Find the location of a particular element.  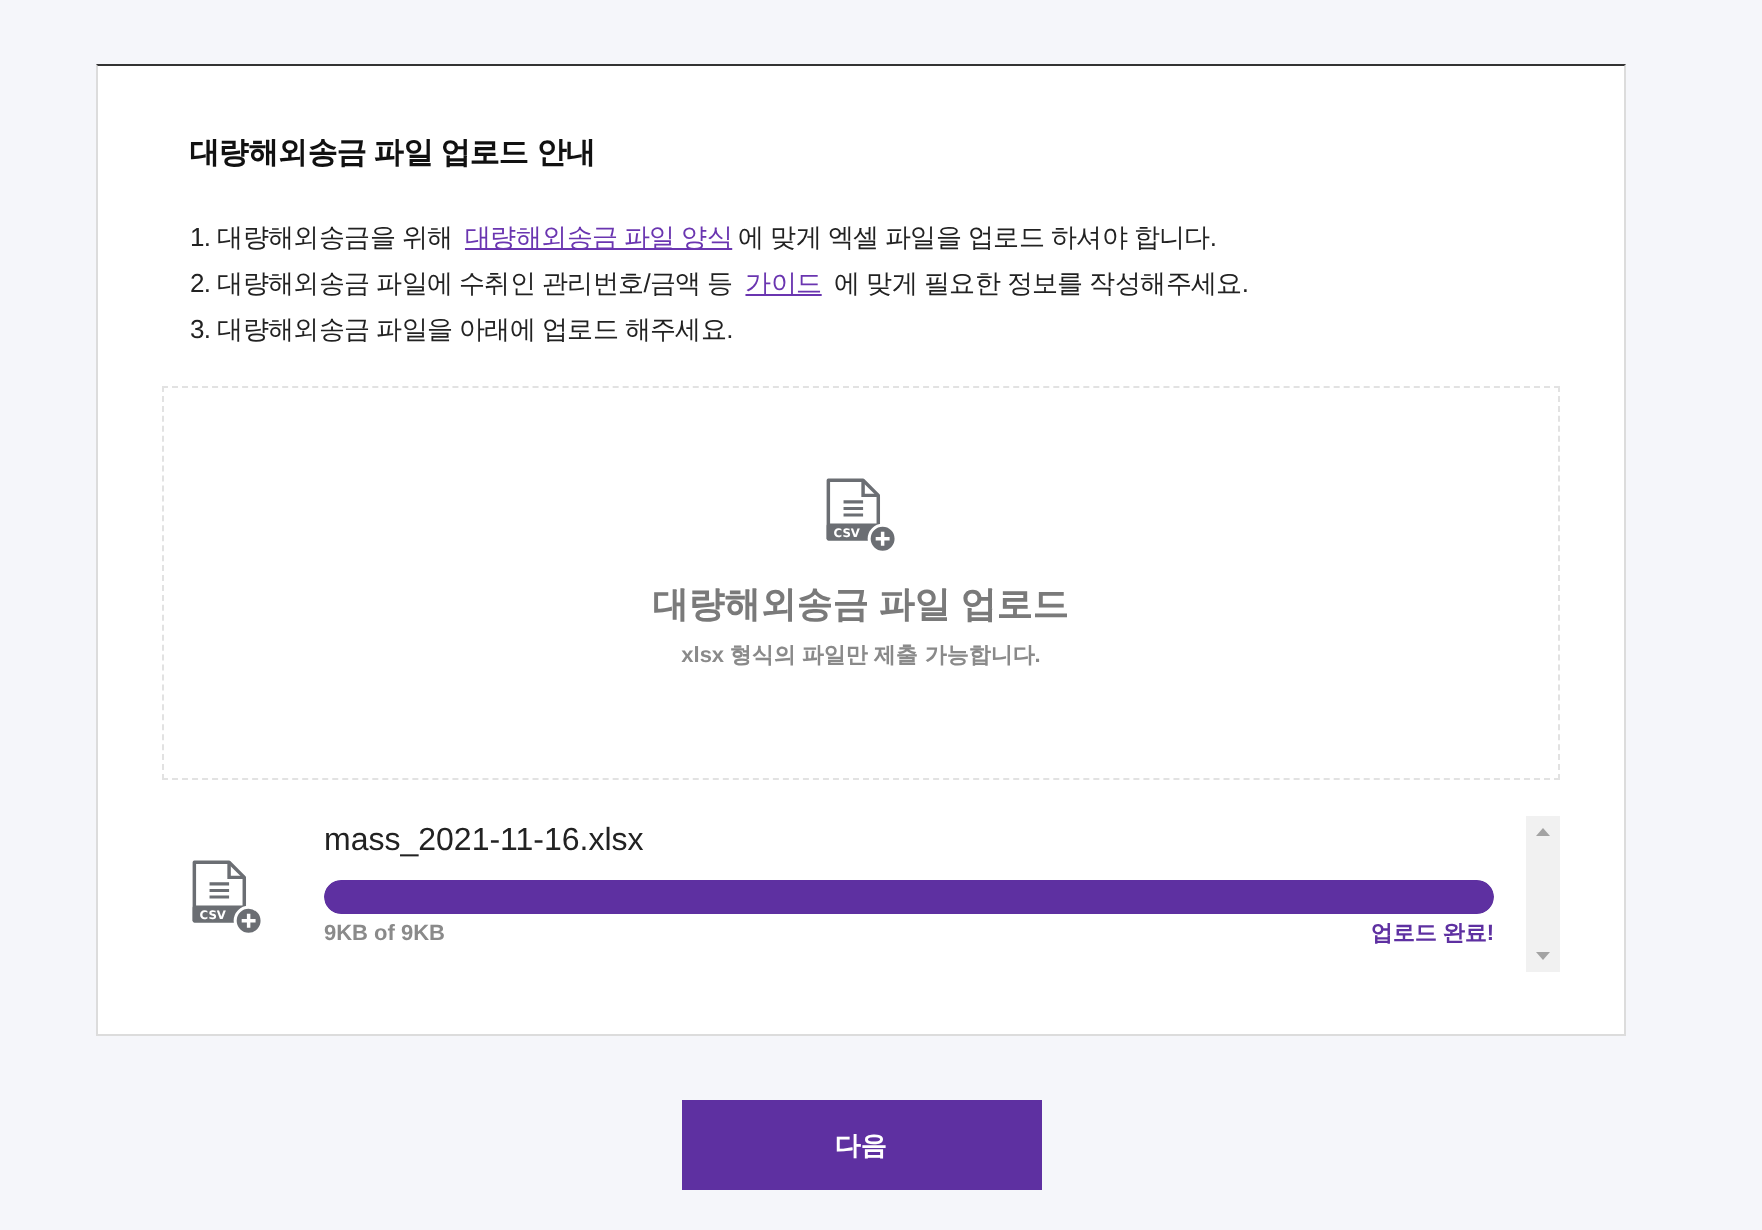

dropzone-hint: xlsx 형식의 파일만 제출 가능합니다. is located at coordinates (861, 656).